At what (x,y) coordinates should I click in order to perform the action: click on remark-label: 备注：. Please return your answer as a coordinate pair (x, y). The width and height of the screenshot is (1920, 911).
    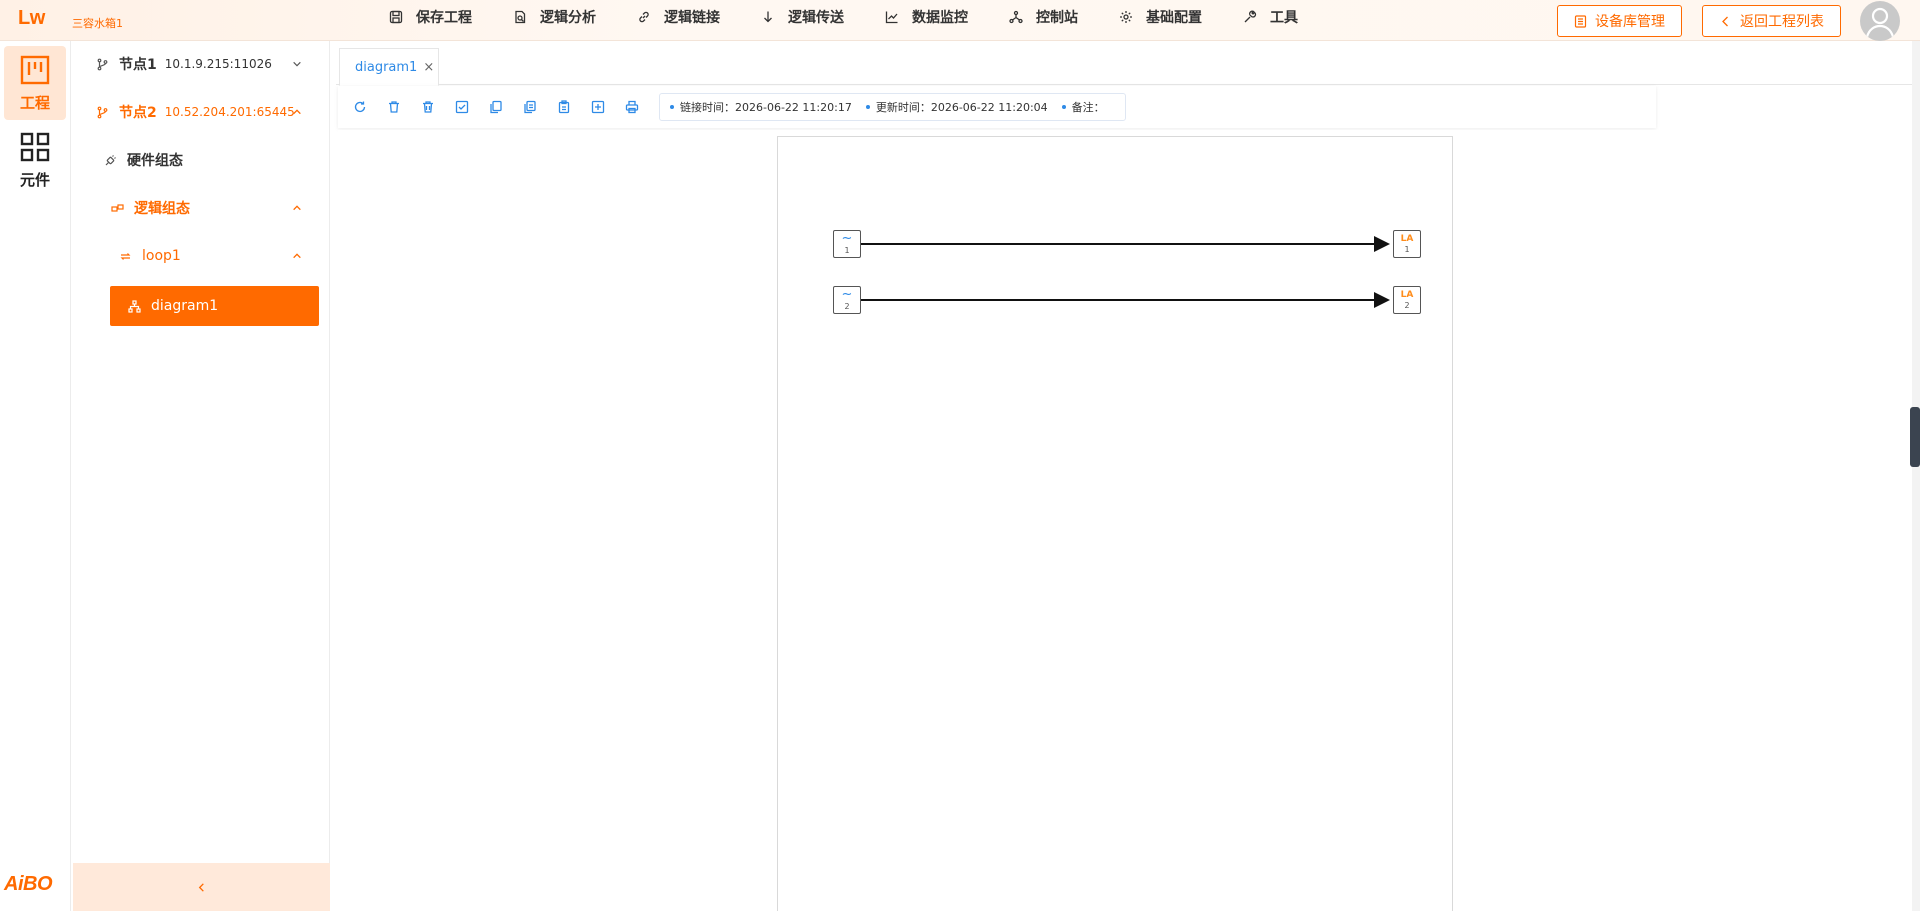
    Looking at the image, I should click on (1088, 107).